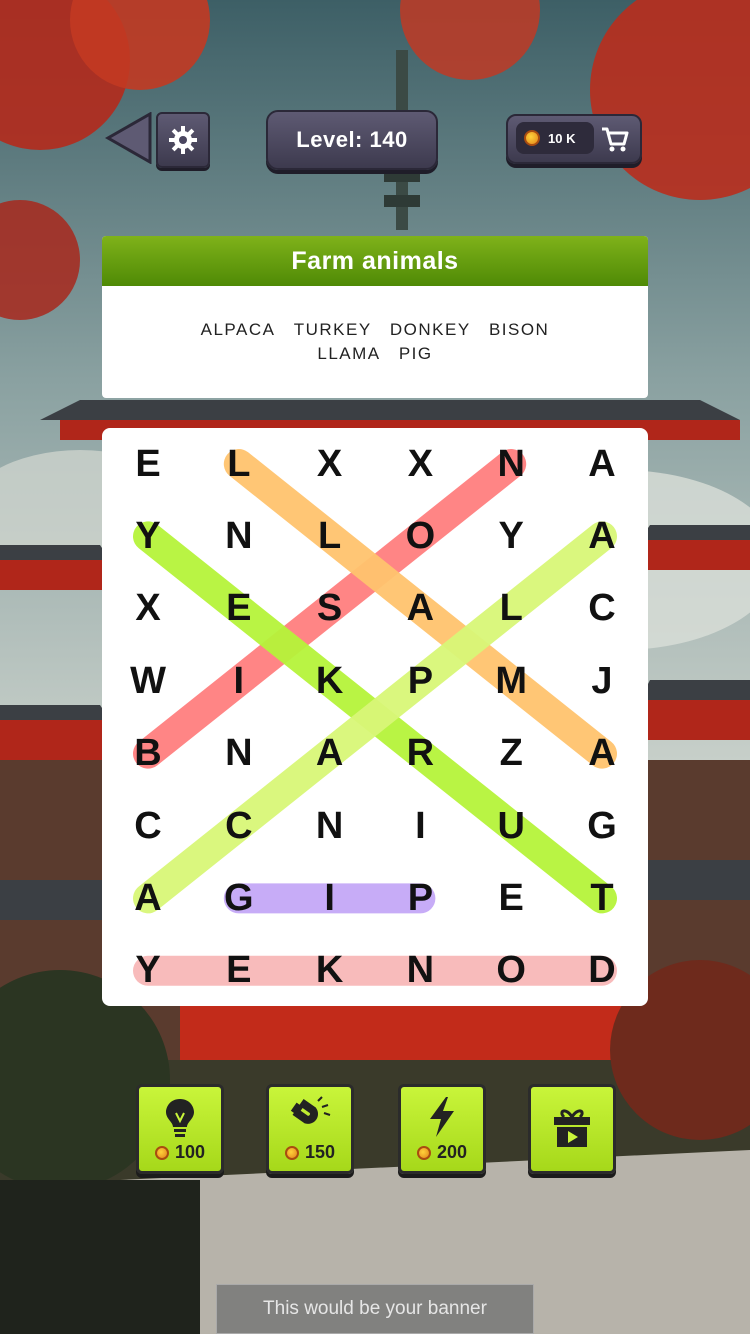 This screenshot has width=750, height=1334. I want to click on grid-cell: Z, so click(511, 754).